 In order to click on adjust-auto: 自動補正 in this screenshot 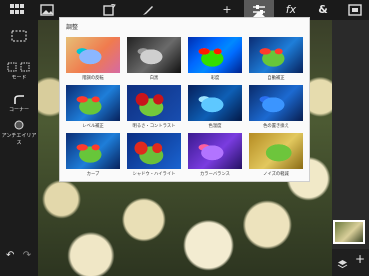, I will do `click(276, 59)`.